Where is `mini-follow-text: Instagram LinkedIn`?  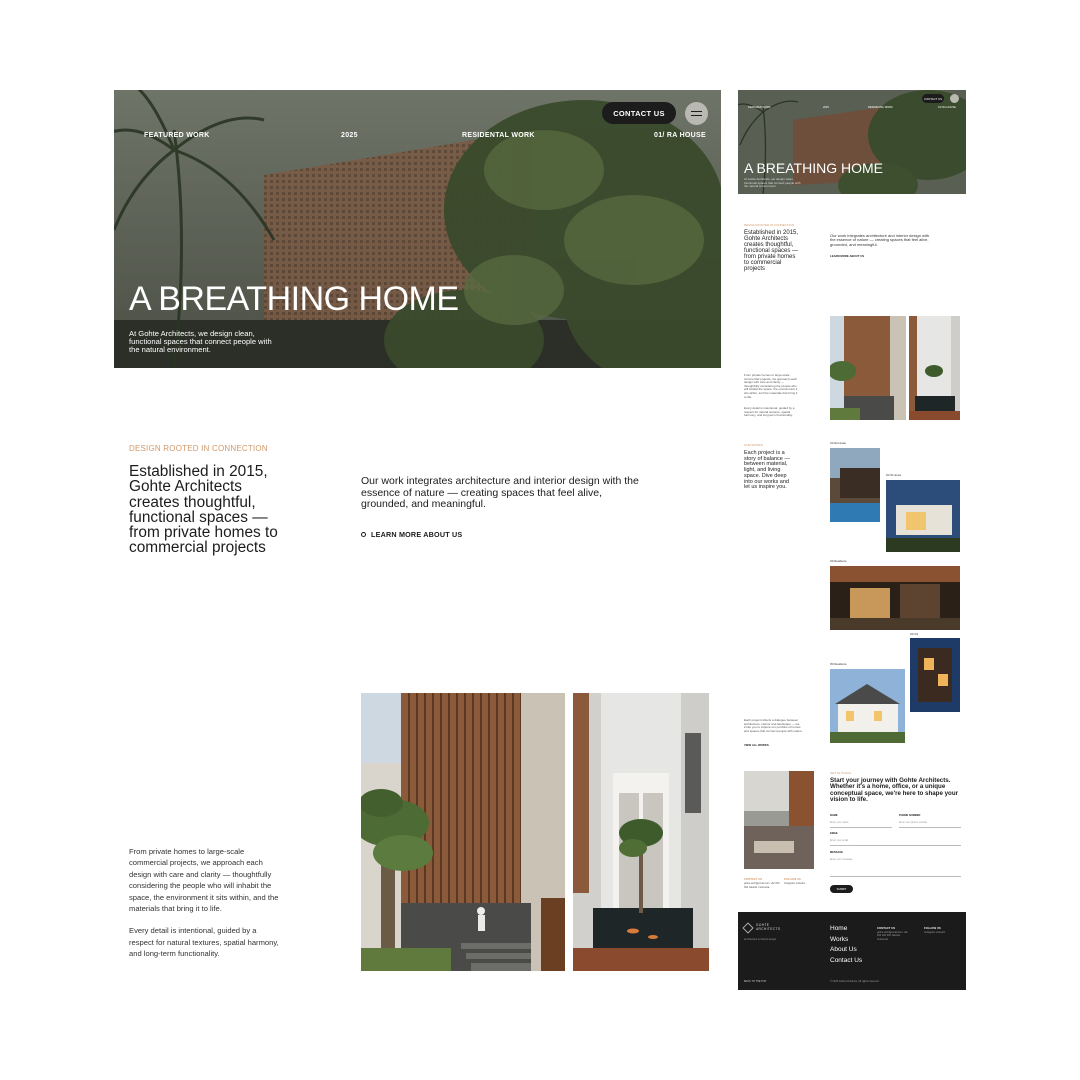
mini-follow-text: Instagram LinkedIn is located at coordinates (798, 884).